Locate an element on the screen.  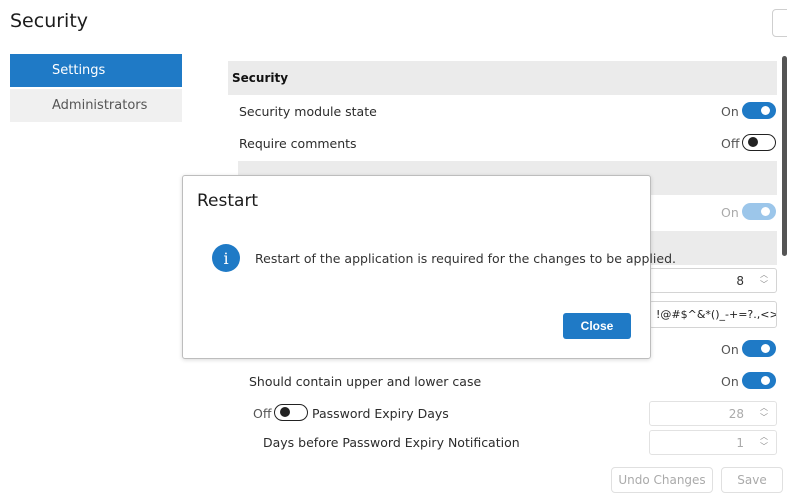
dialog-title: Restart is located at coordinates (228, 201).